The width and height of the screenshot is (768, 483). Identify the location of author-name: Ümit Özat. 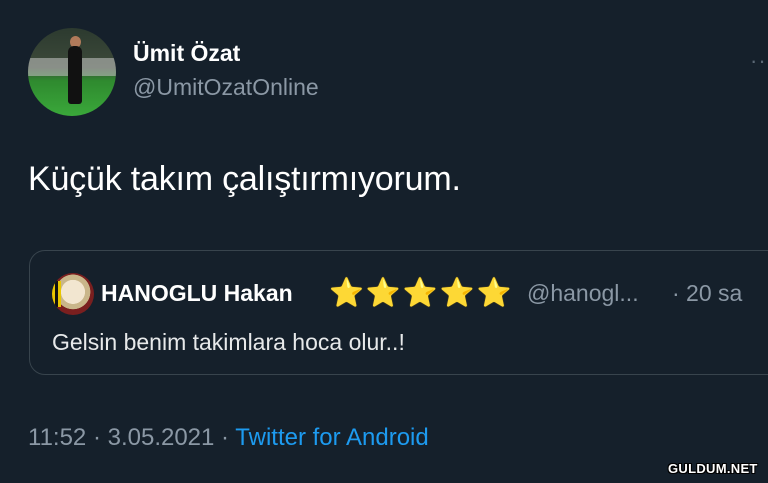
(186, 53).